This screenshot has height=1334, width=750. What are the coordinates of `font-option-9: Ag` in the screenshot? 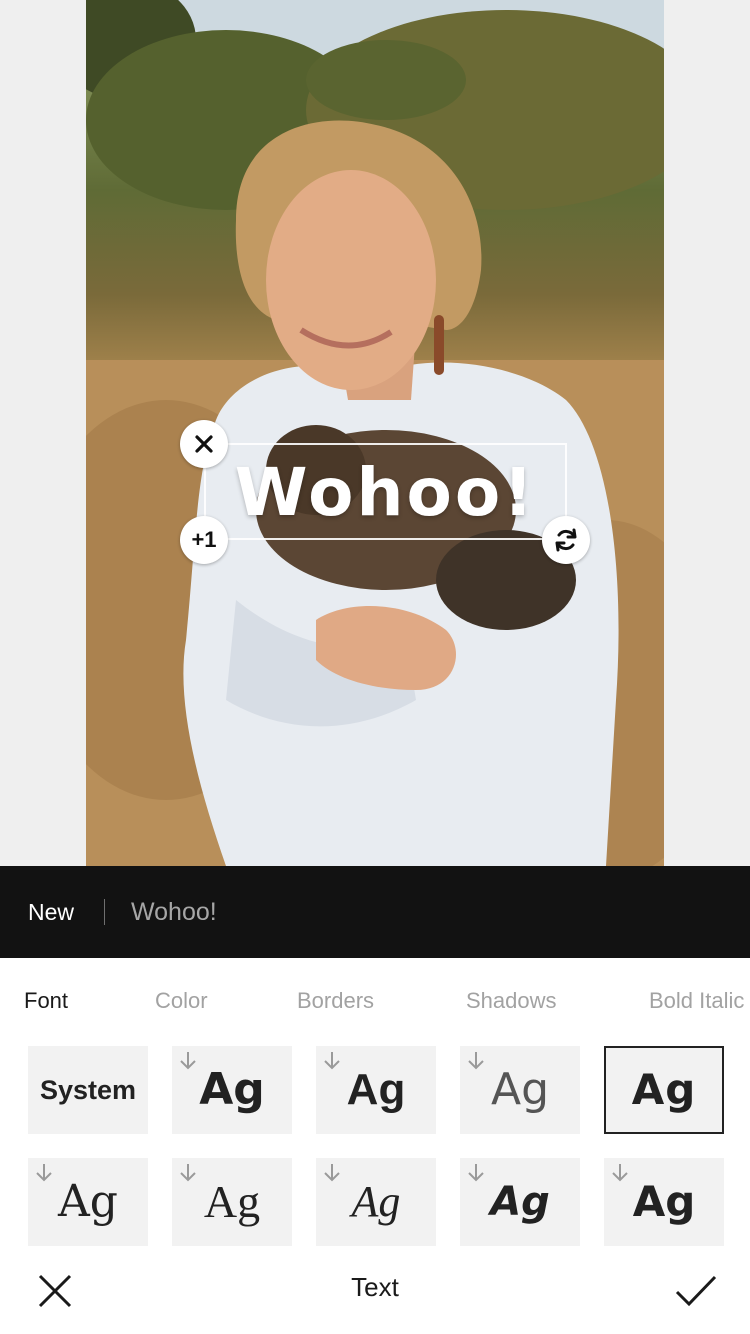 It's located at (520, 1202).